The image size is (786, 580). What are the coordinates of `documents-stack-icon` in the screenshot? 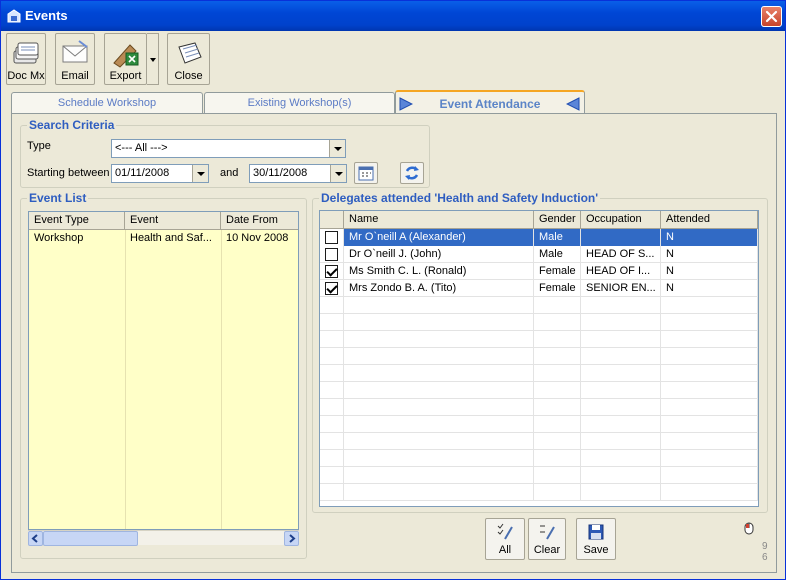 It's located at (26, 53).